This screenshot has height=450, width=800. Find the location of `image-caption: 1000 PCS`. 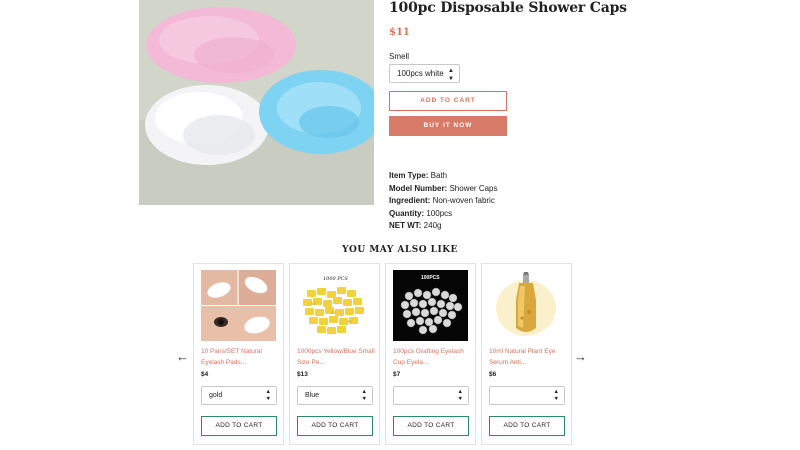

image-caption: 1000 PCS is located at coordinates (336, 279).